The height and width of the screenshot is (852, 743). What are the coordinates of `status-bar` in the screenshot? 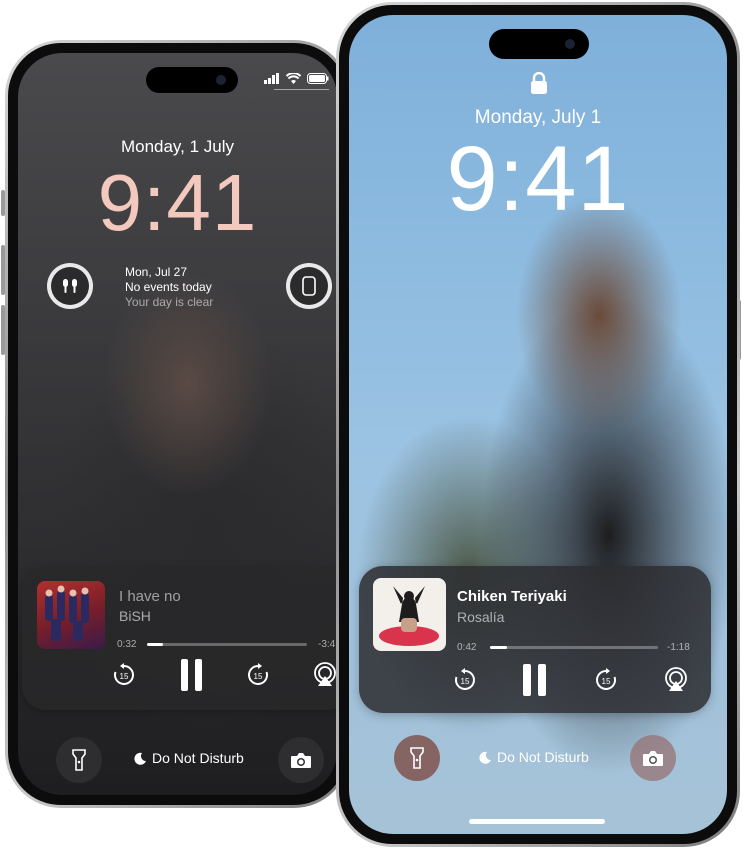 It's located at (296, 78).